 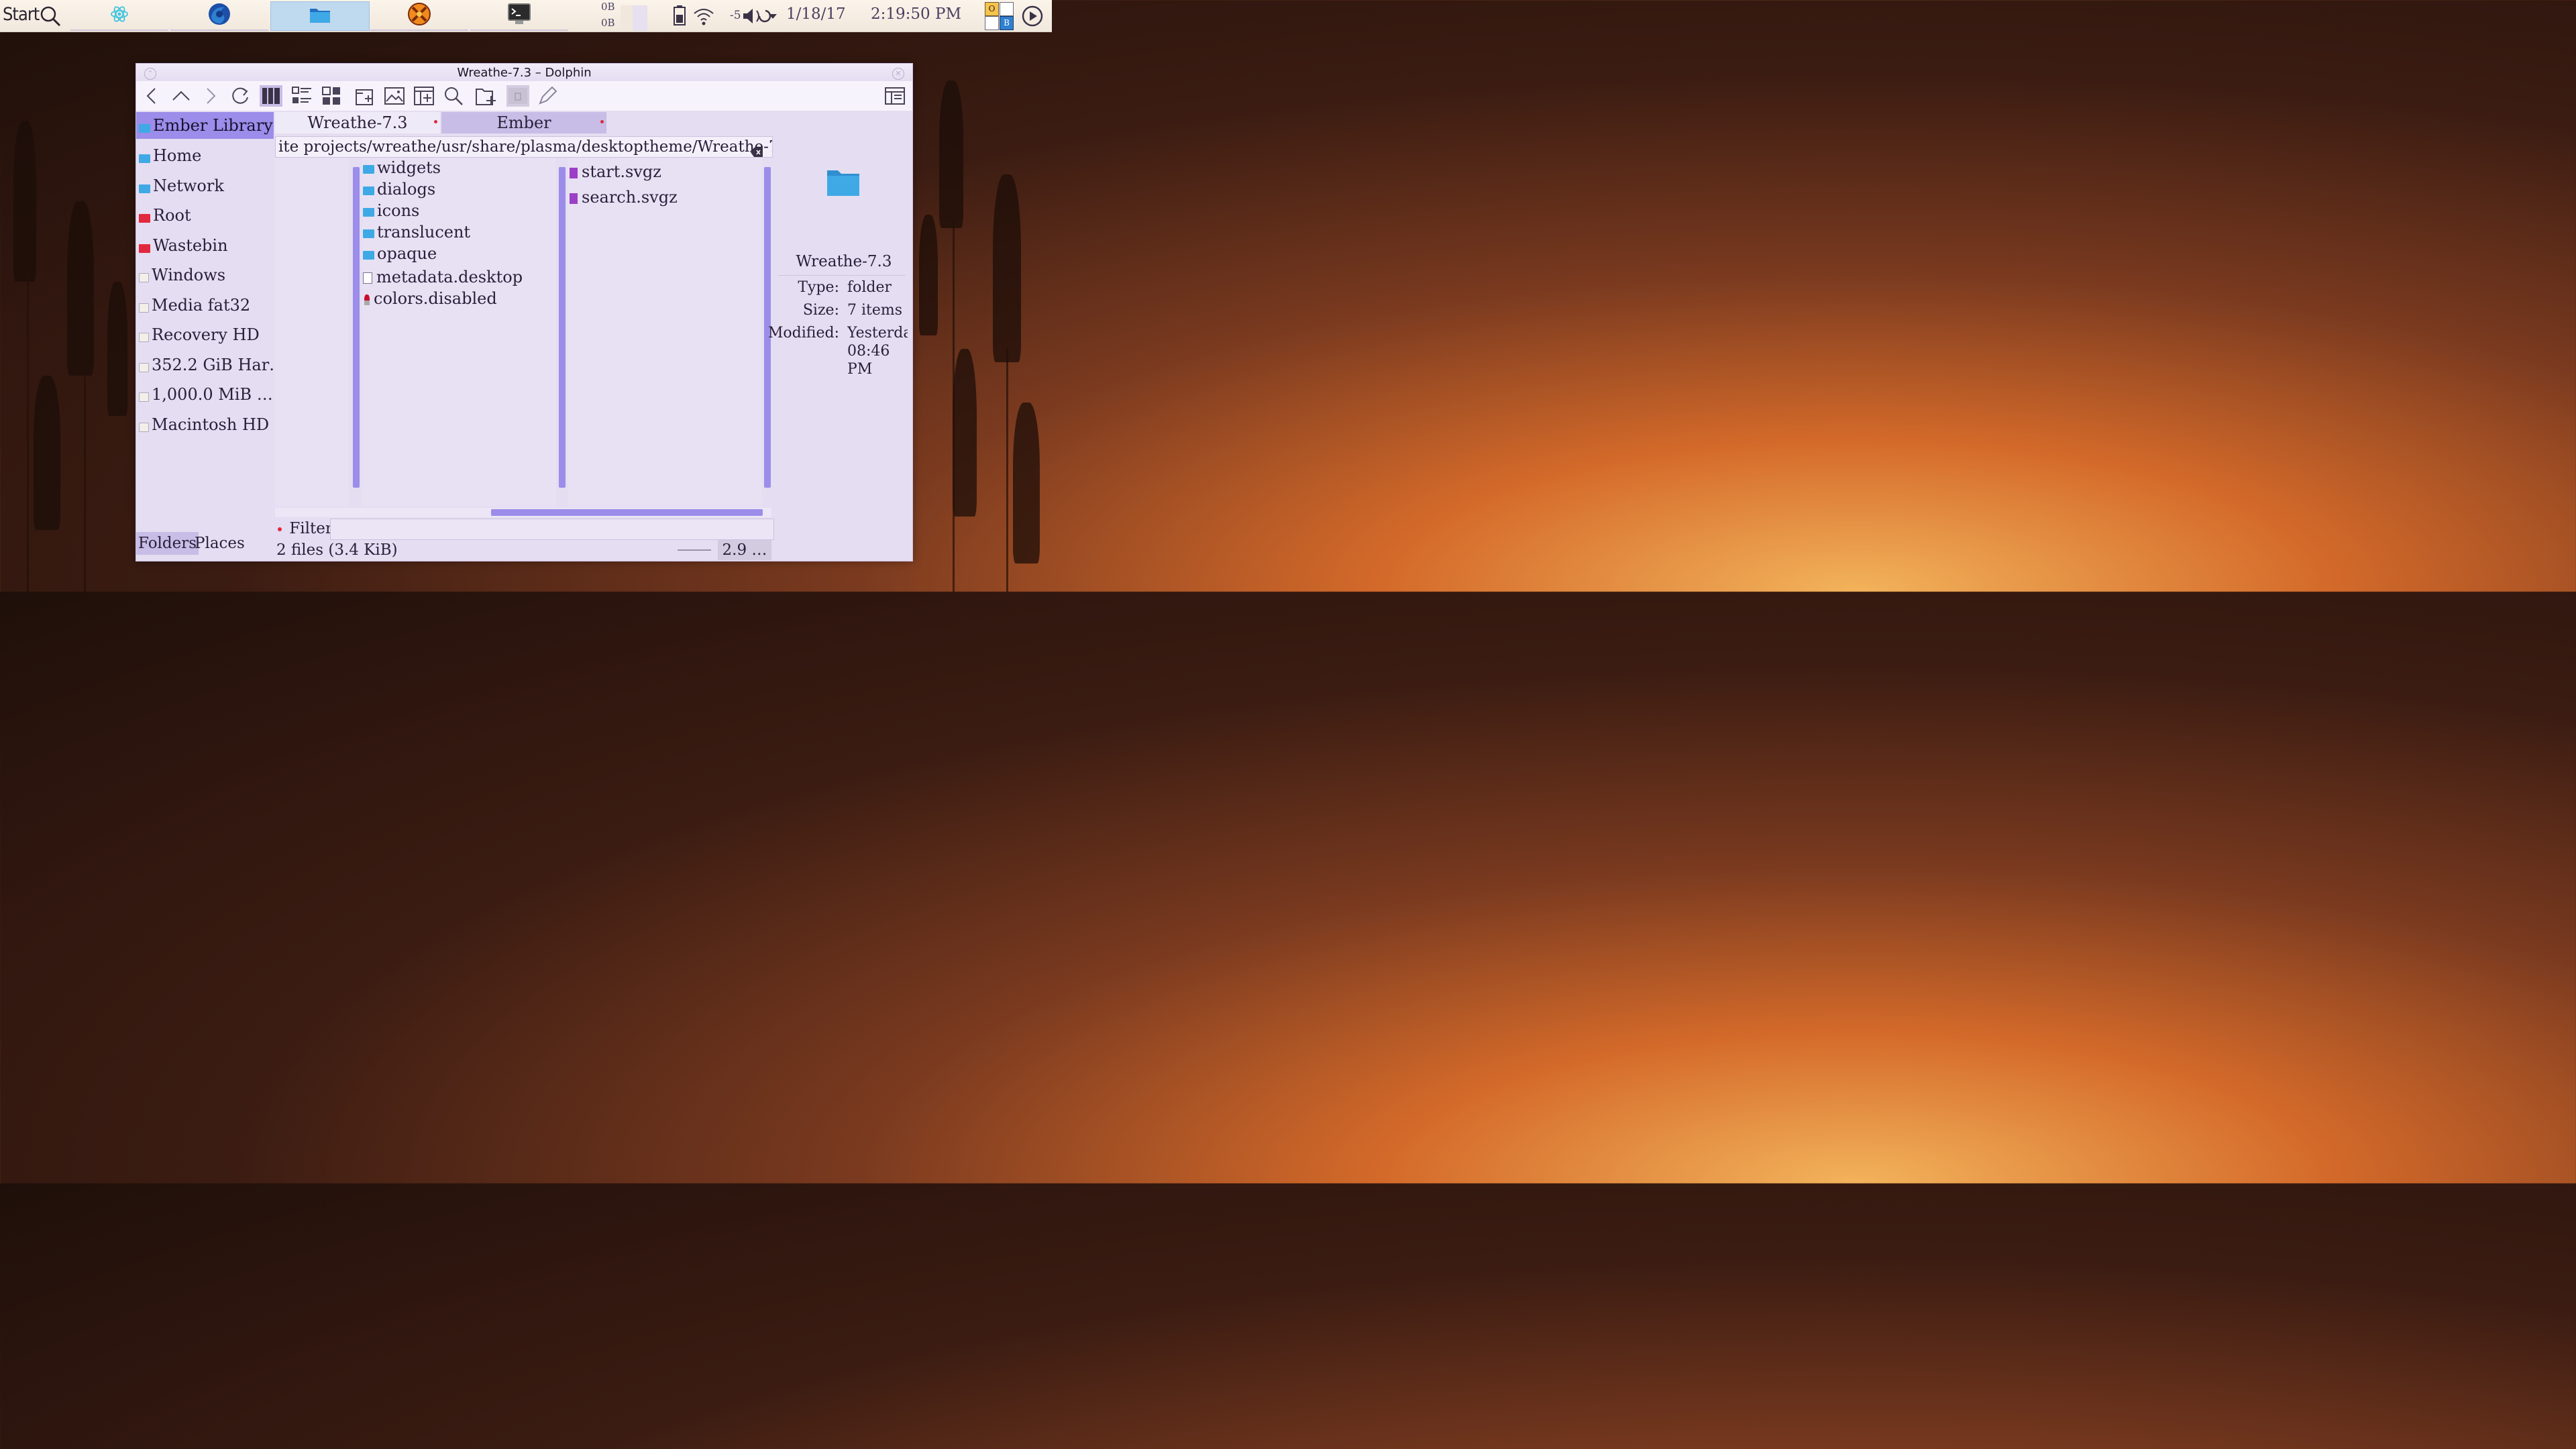 What do you see at coordinates (205, 215) in the screenshot?
I see `sidebar-item-root: Root` at bounding box center [205, 215].